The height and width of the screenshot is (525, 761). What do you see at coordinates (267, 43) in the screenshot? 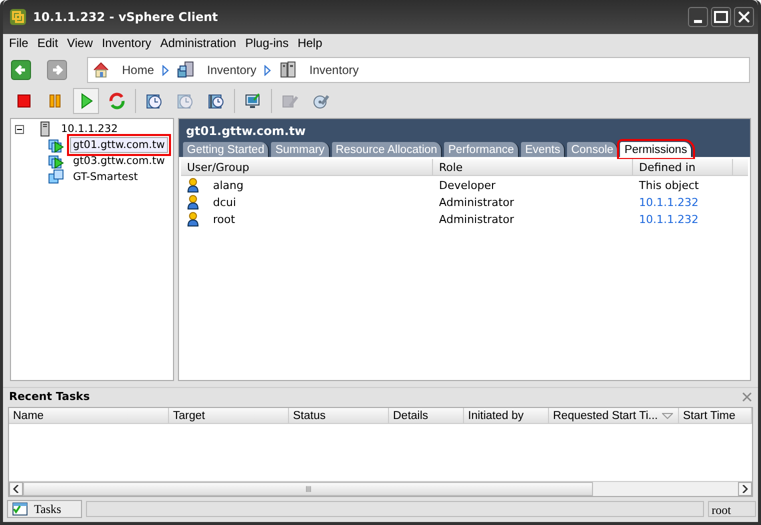
I see `menu-item: Plug-ins` at bounding box center [267, 43].